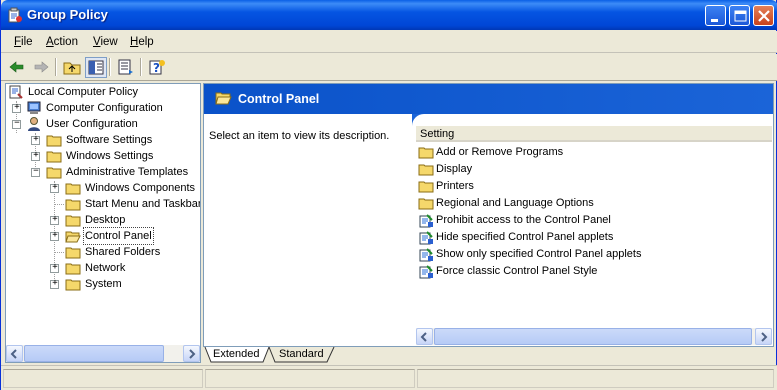  I want to click on tree-item-user-configuration: User Configuration, so click(82, 124).